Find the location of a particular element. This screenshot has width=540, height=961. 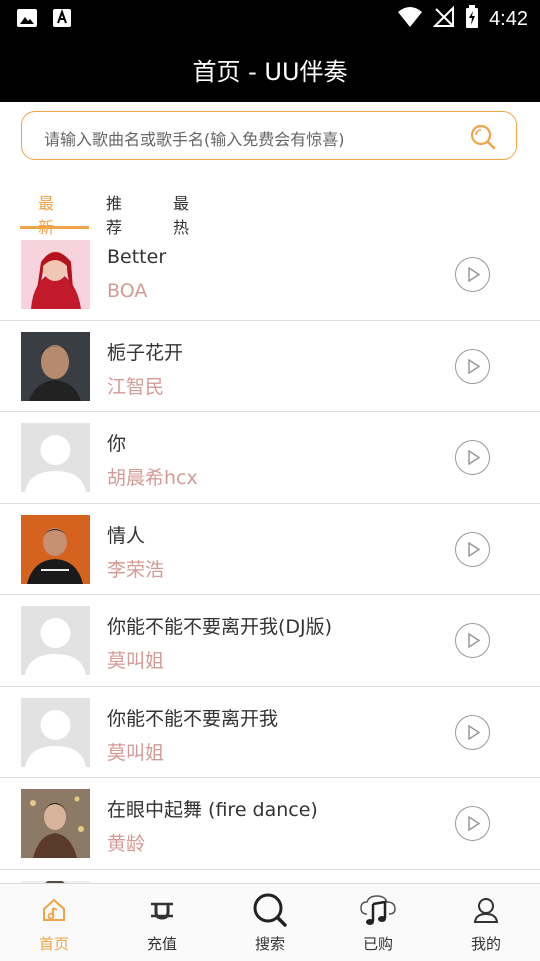

song-title: 栀子花开 is located at coordinates (145, 352).